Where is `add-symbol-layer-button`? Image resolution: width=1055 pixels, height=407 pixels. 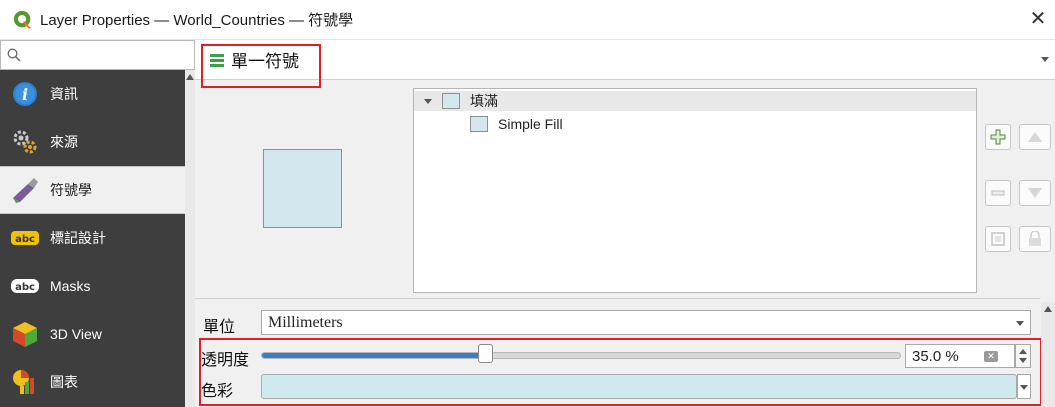
add-symbol-layer-button is located at coordinates (998, 137).